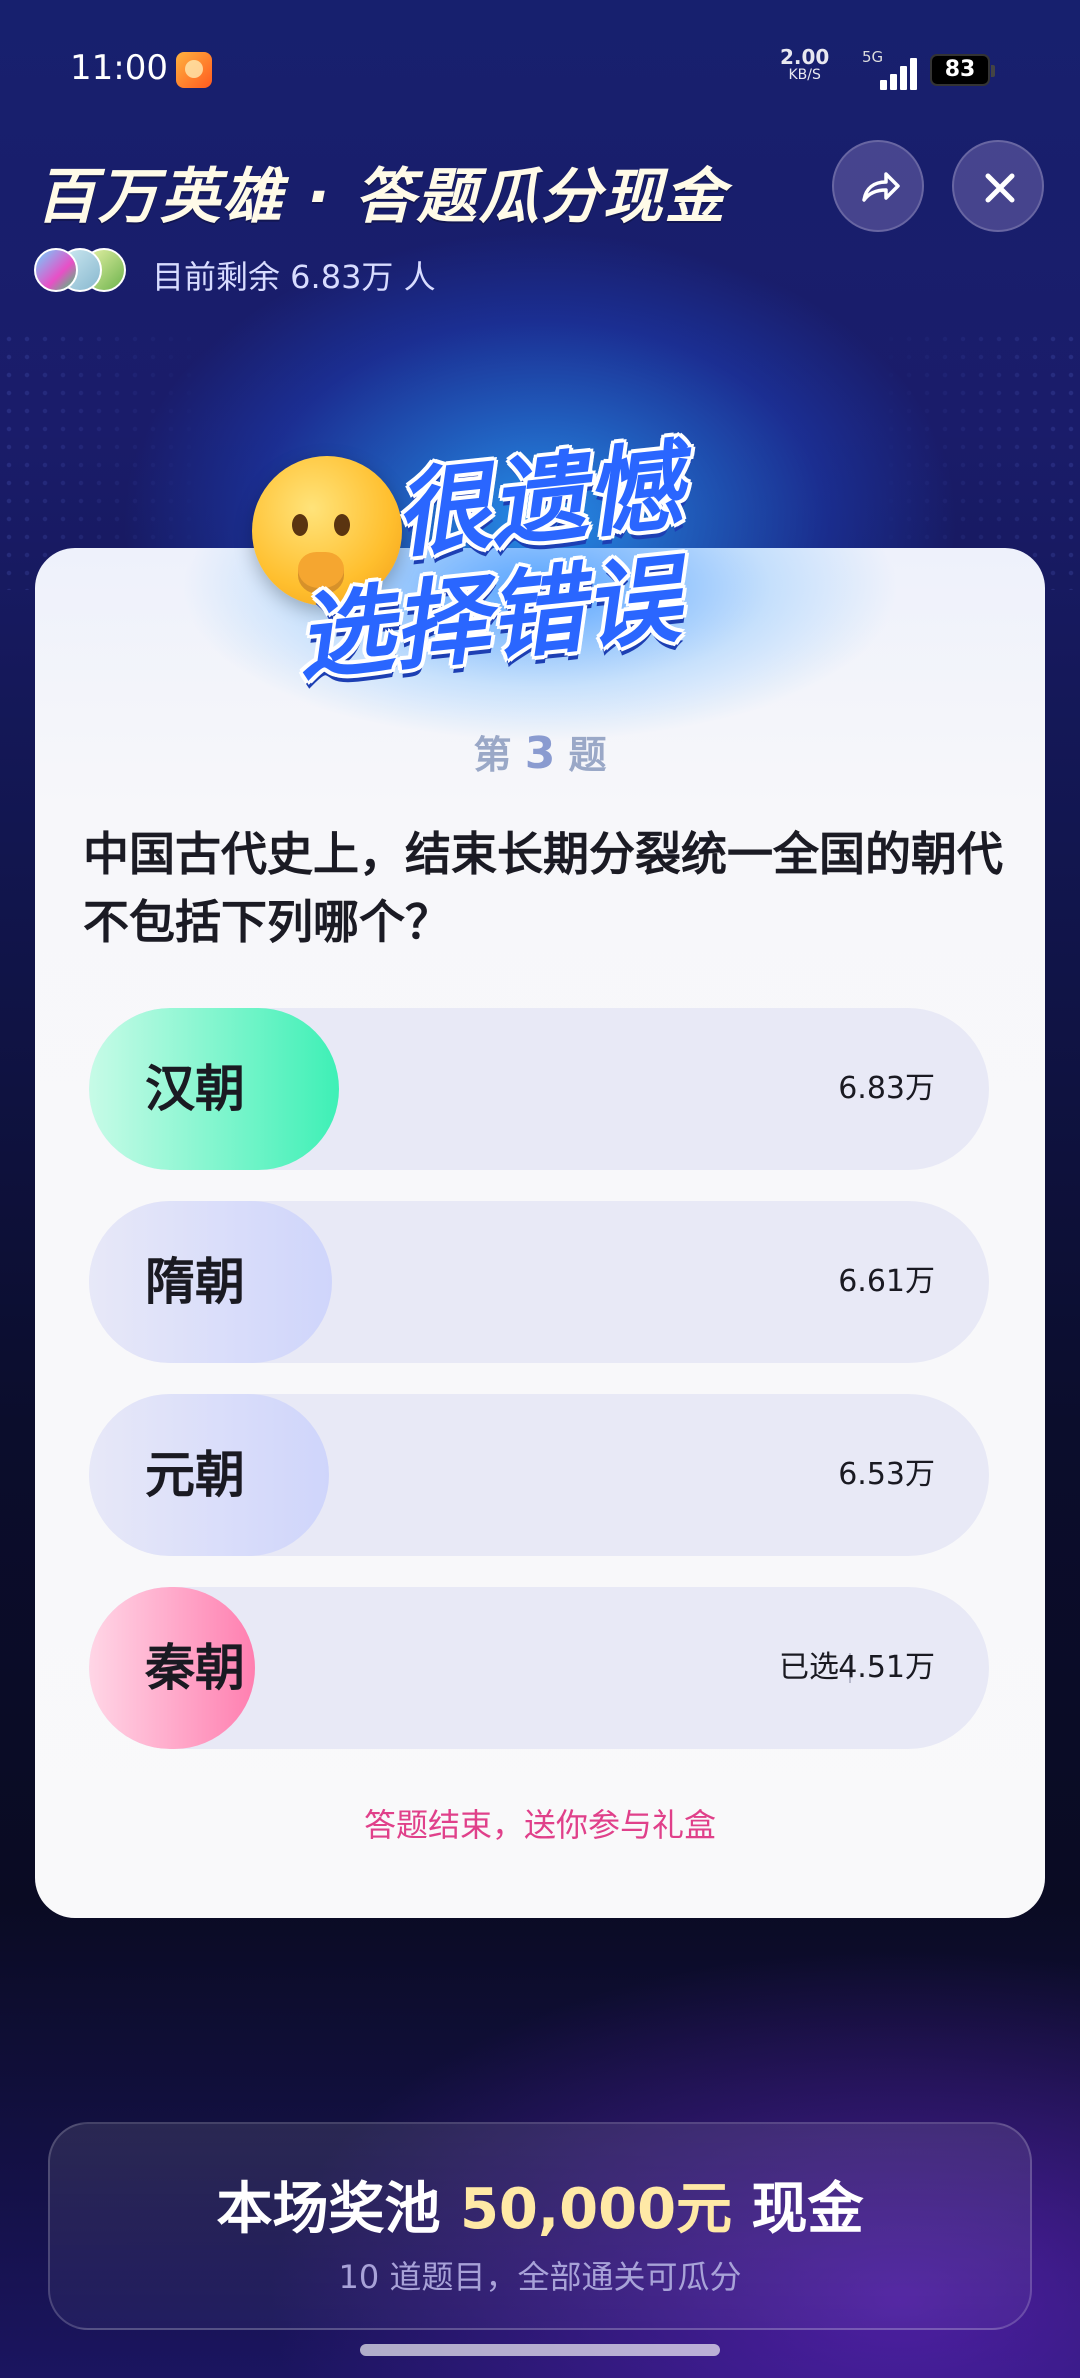  What do you see at coordinates (195, 1475) in the screenshot?
I see `option-label: 元朝` at bounding box center [195, 1475].